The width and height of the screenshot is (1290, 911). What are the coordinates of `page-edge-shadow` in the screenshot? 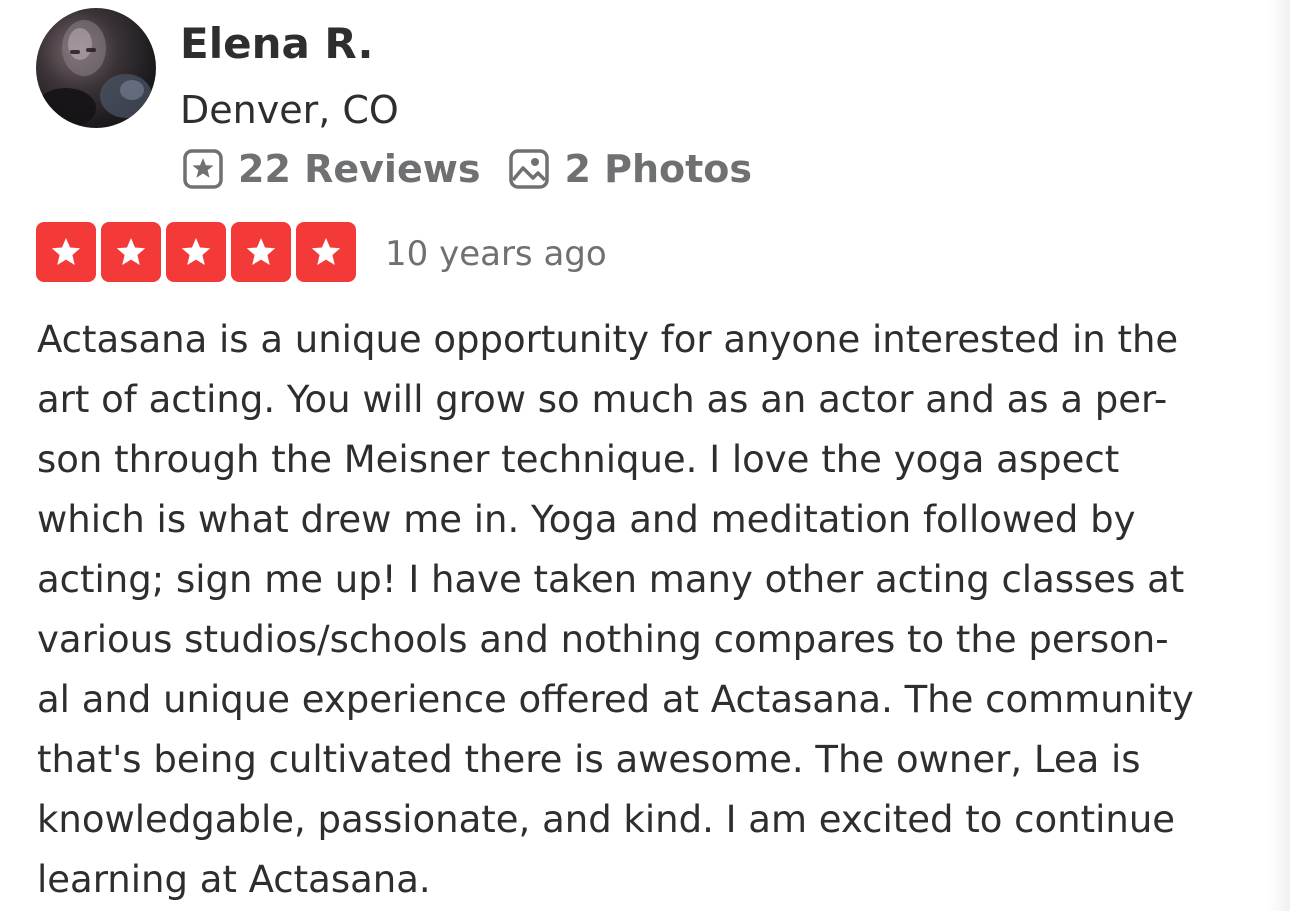 It's located at (1279, 455).